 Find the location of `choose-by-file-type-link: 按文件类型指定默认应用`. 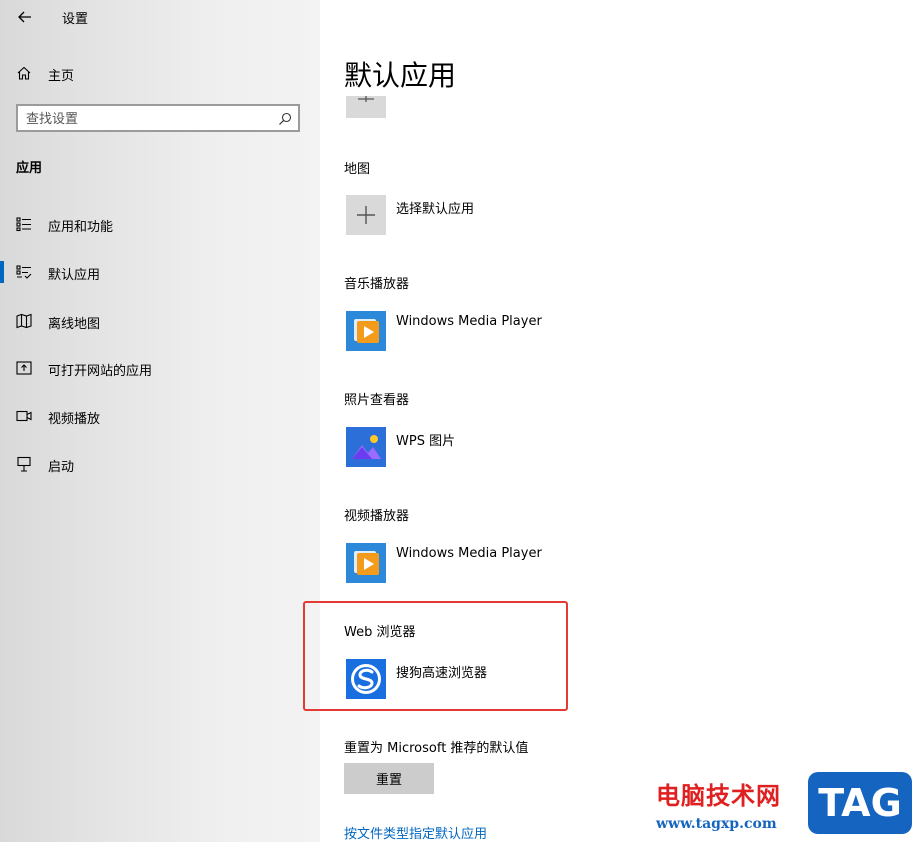

choose-by-file-type-link: 按文件类型指定默认应用 is located at coordinates (415, 832).